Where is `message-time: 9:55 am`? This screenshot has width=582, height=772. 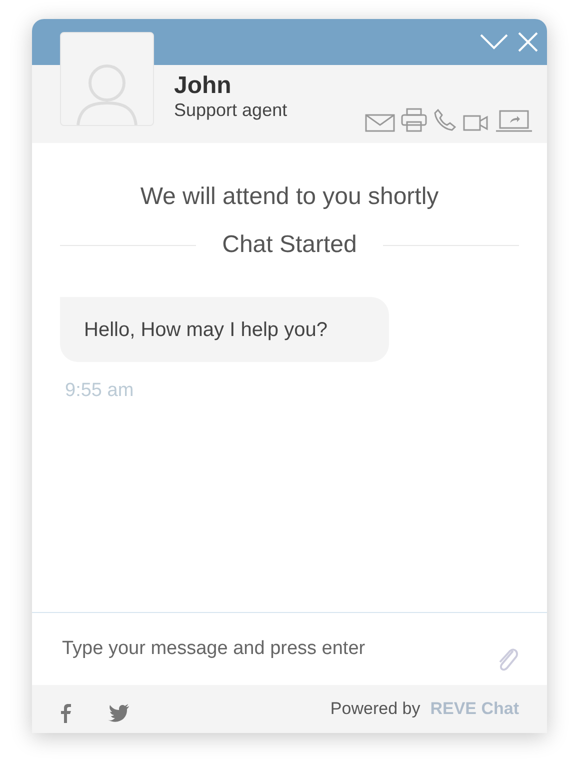
message-time: 9:55 am is located at coordinates (99, 391).